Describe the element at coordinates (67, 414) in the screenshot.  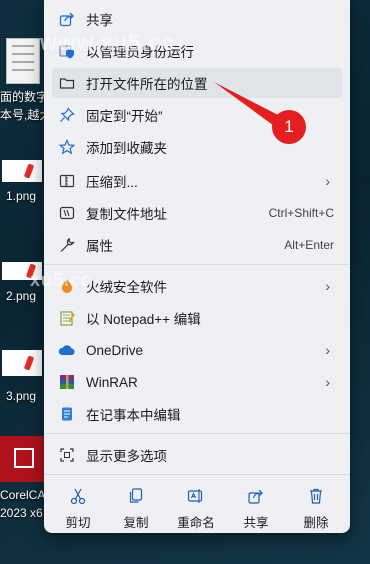
I see `notepad-icon` at that location.